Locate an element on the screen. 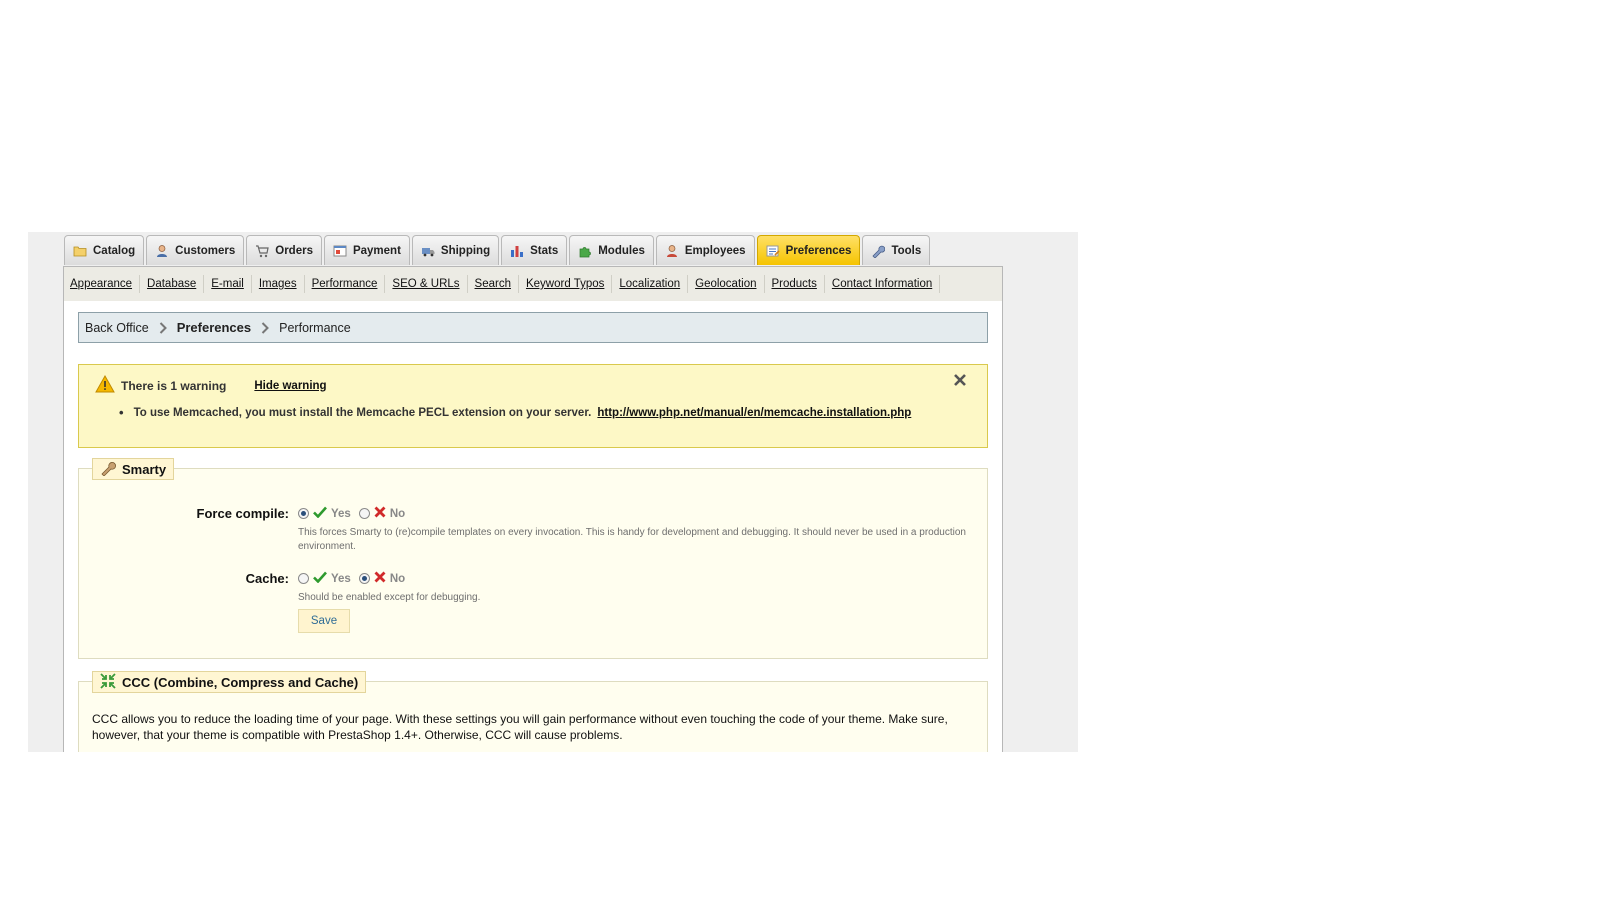  tab-customers: Customers is located at coordinates (195, 250).